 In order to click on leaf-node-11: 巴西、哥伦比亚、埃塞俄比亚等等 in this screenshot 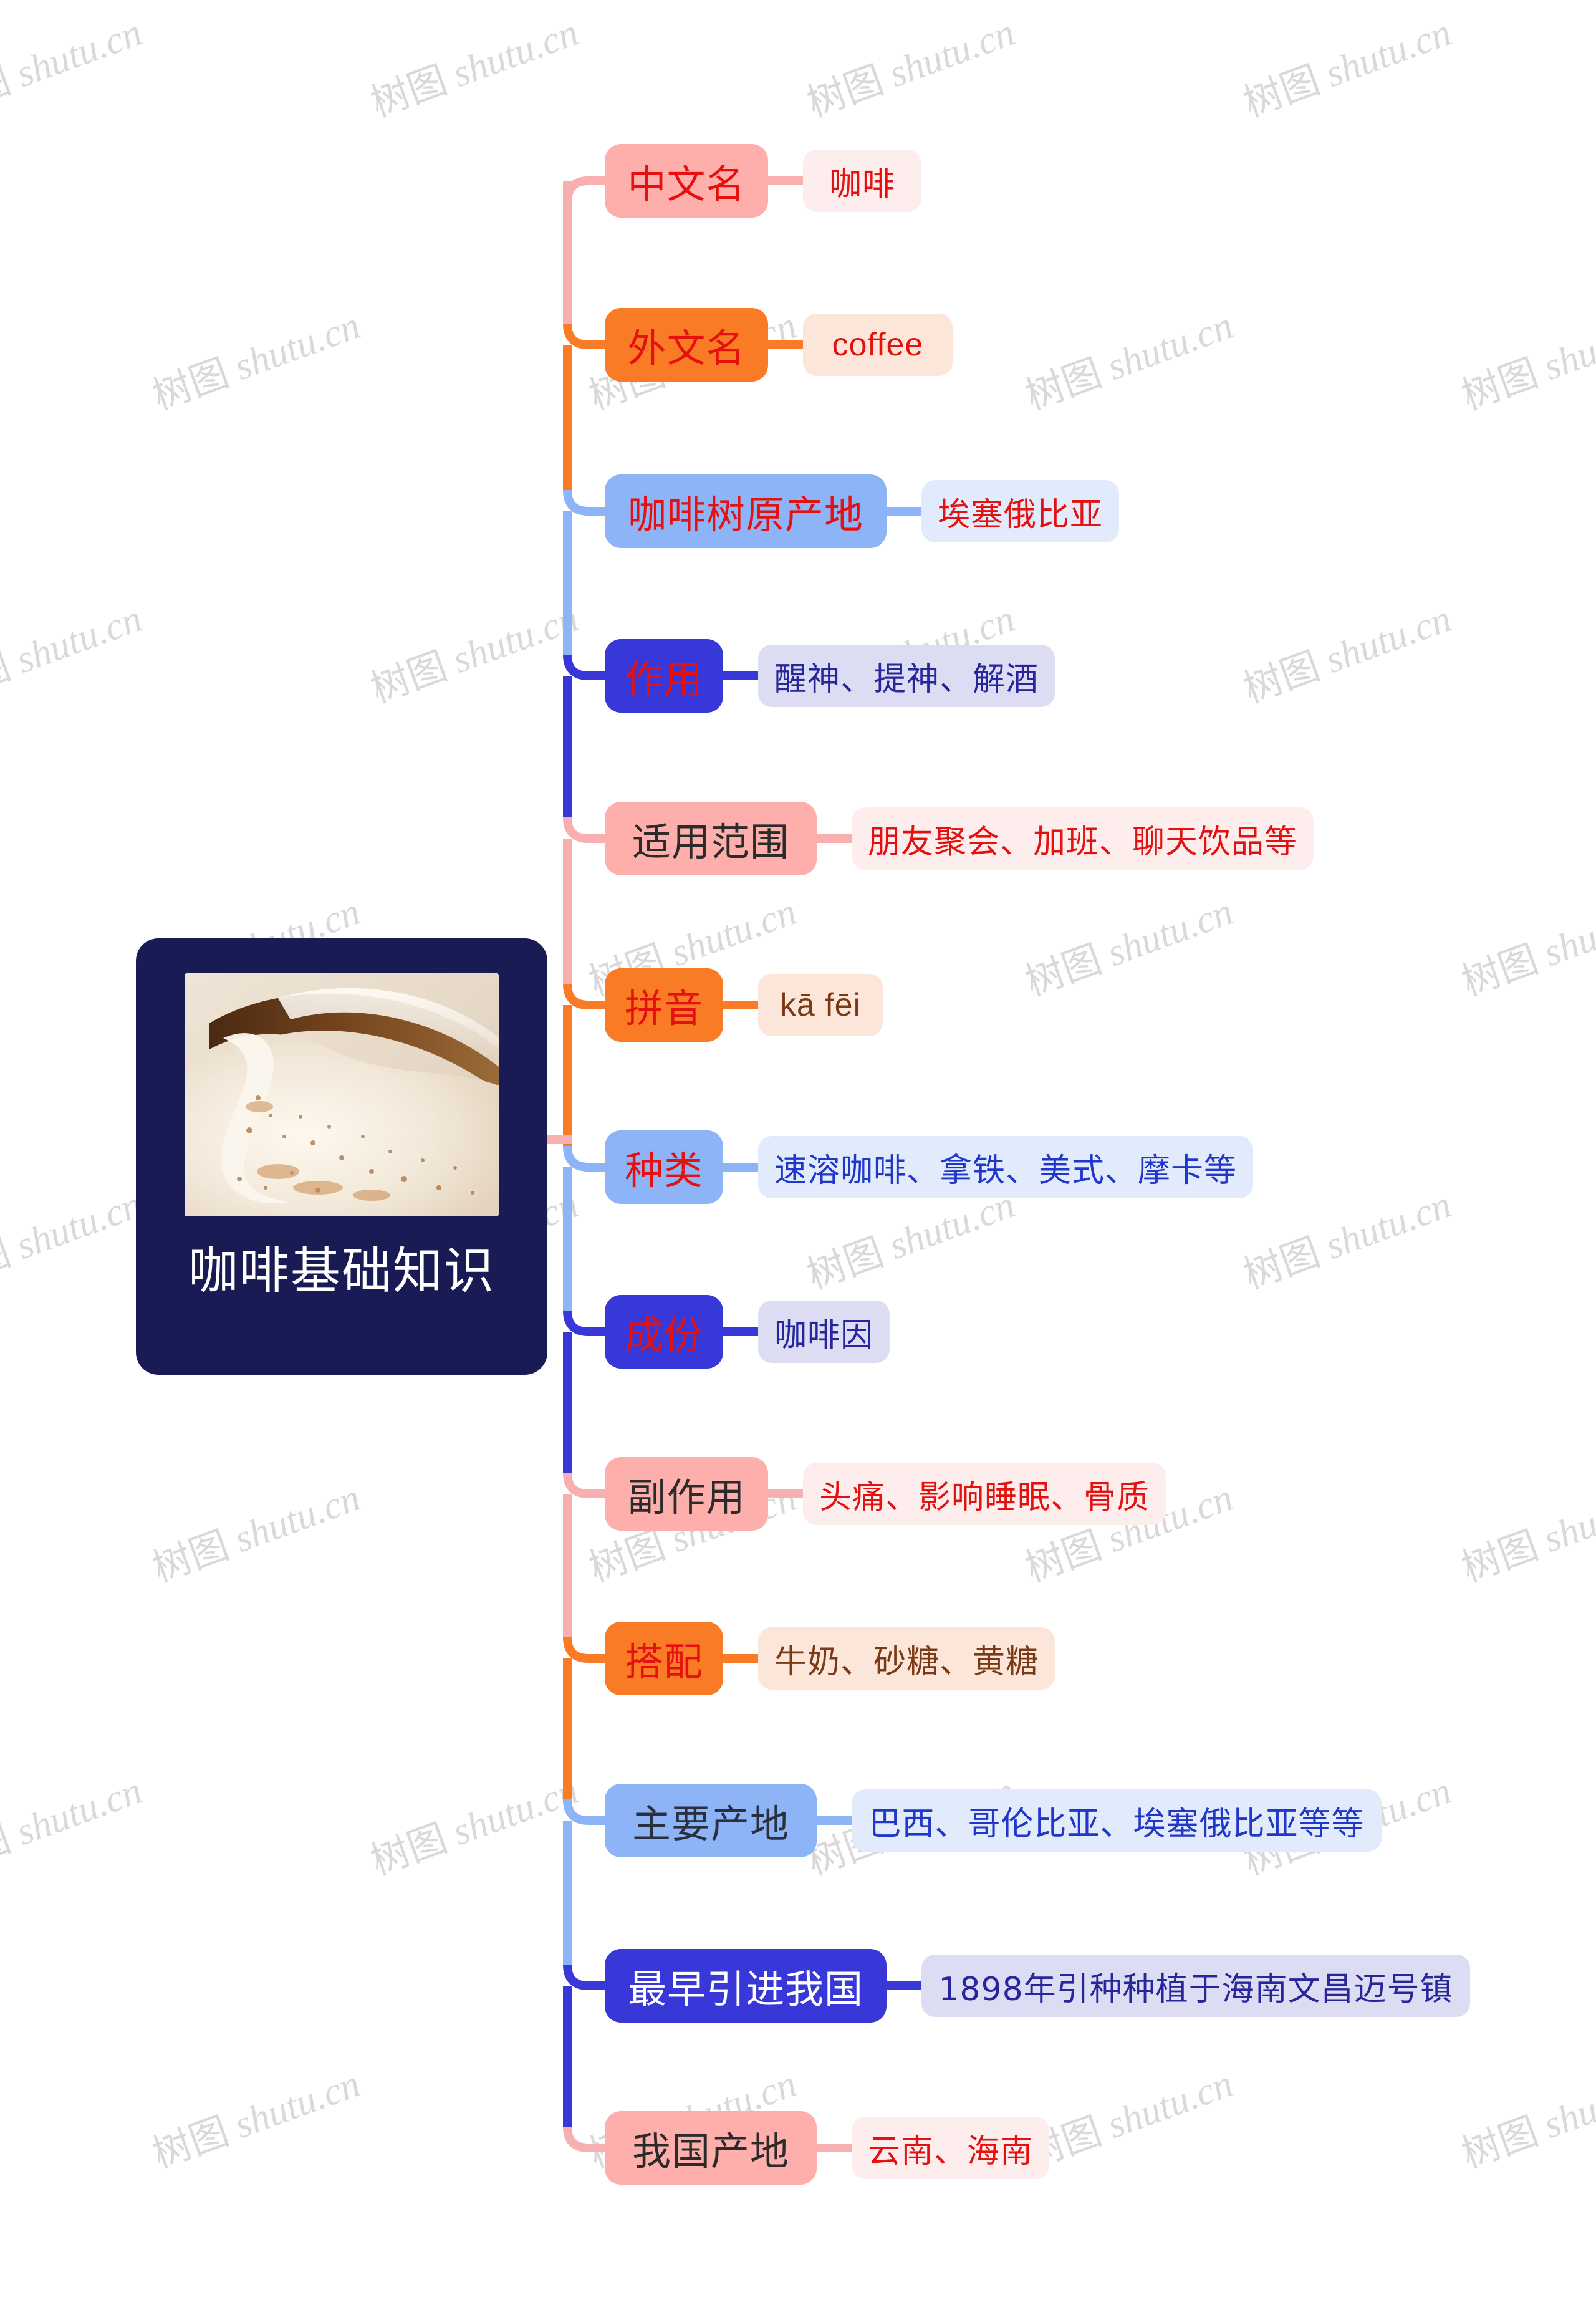, I will do `click(1117, 1821)`.